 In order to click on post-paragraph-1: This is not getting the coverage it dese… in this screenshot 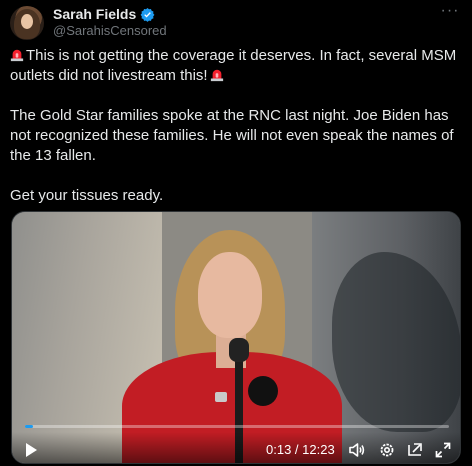, I will do `click(236, 66)`.